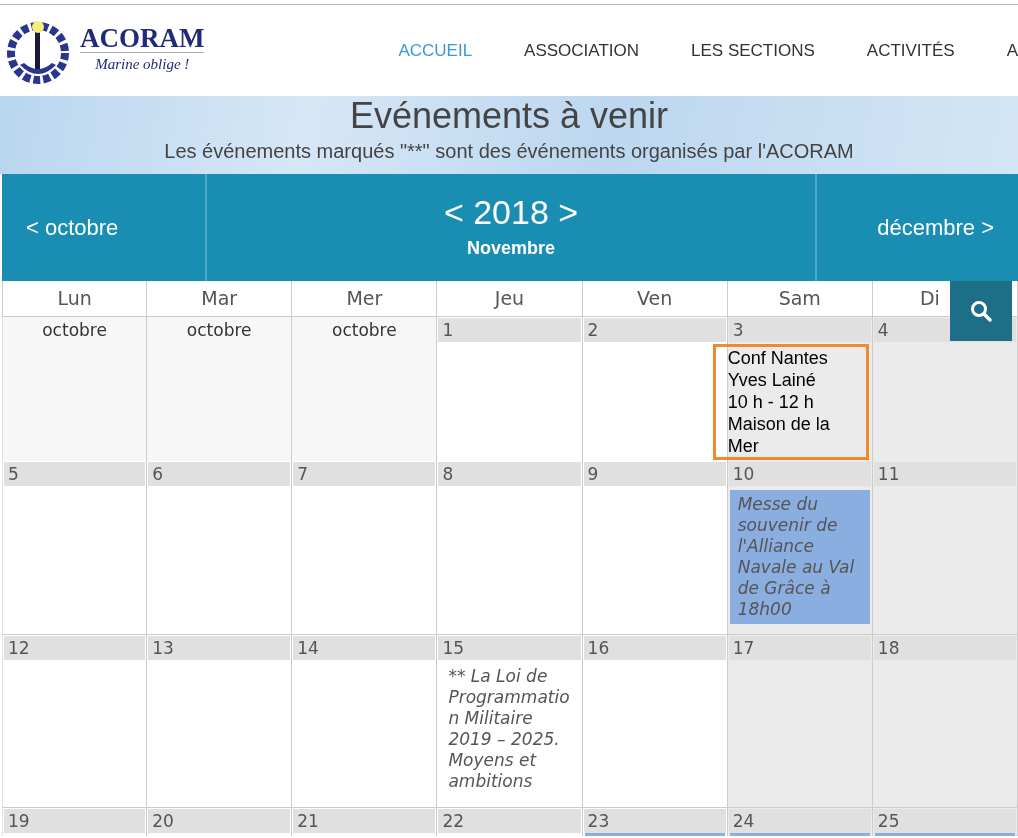  What do you see at coordinates (509, 648) in the screenshot?
I see `day-number: 15` at bounding box center [509, 648].